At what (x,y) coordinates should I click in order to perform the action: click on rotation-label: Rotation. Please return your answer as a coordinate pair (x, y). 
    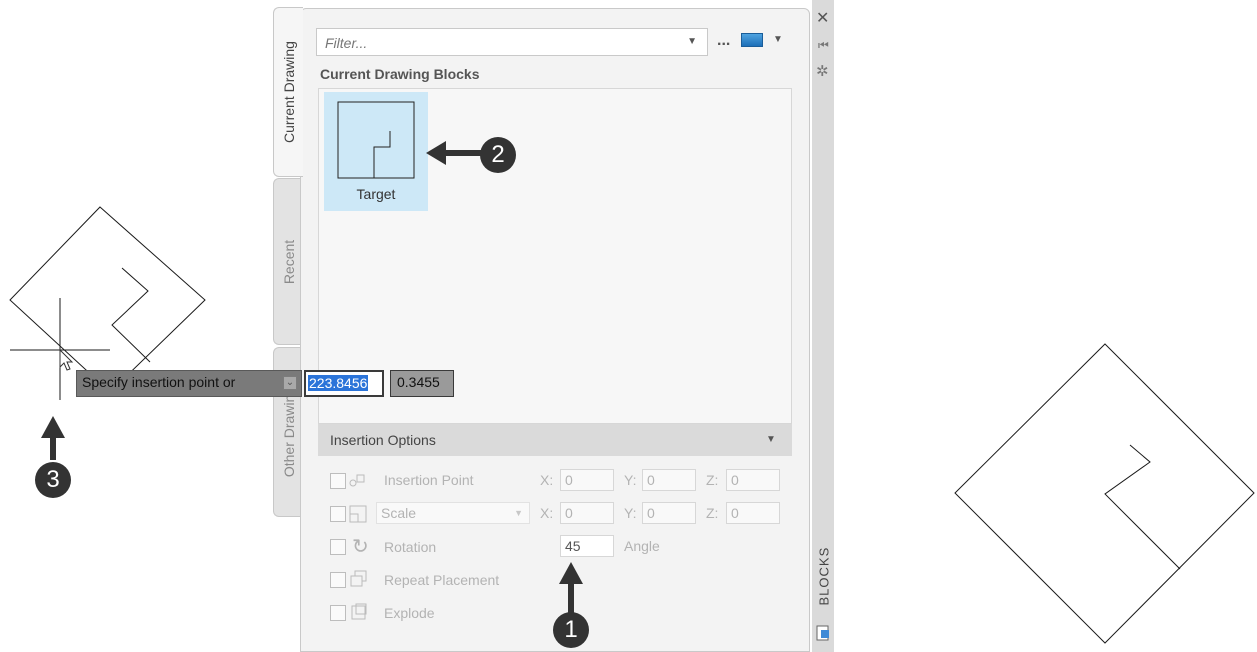
    Looking at the image, I should click on (410, 547).